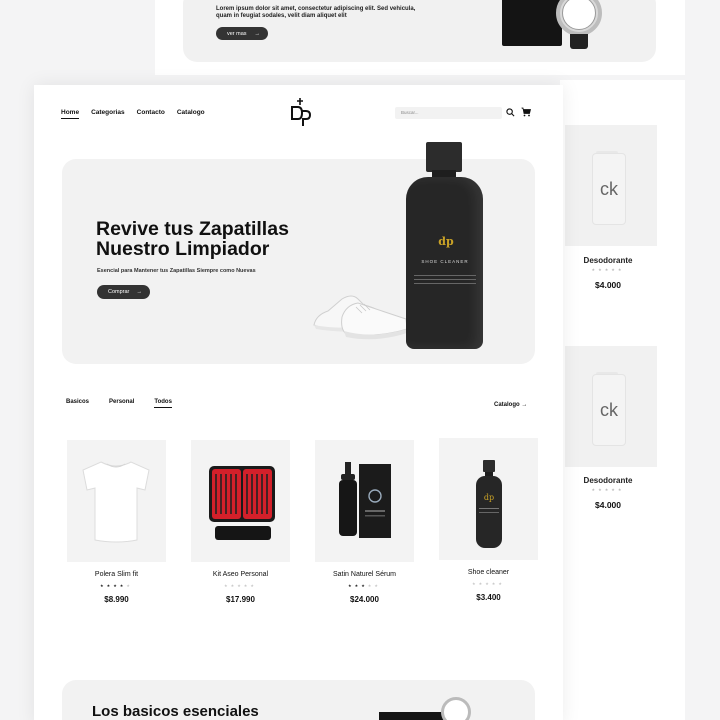 This screenshot has height=720, width=720. I want to click on tshirt-image, so click(116, 502).